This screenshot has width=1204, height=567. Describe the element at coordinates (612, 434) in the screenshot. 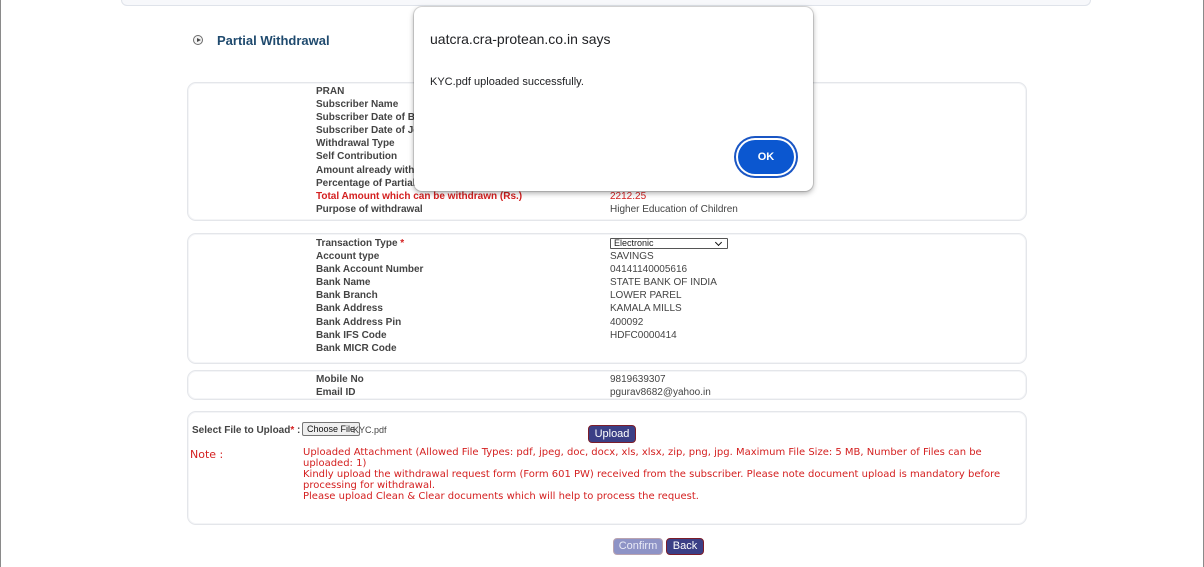

I see `upload-button: Upload` at that location.